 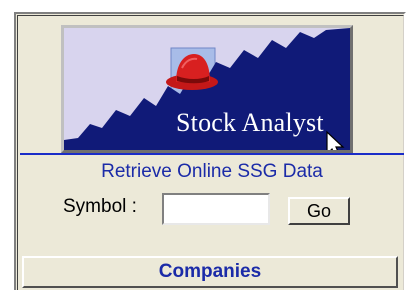 What do you see at coordinates (100, 206) in the screenshot?
I see `symbol-label: Symbol :` at bounding box center [100, 206].